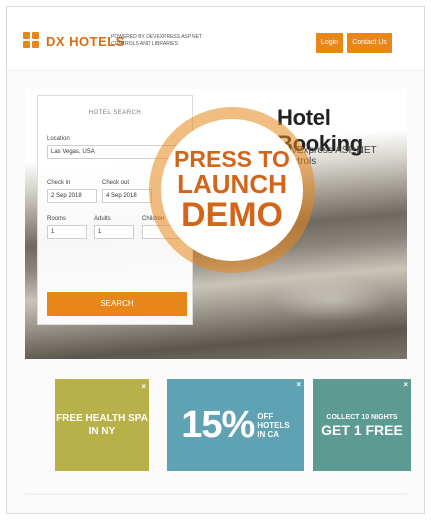 The width and height of the screenshot is (431, 520). Describe the element at coordinates (59, 183) in the screenshot. I see `checkin-label: Check in` at that location.